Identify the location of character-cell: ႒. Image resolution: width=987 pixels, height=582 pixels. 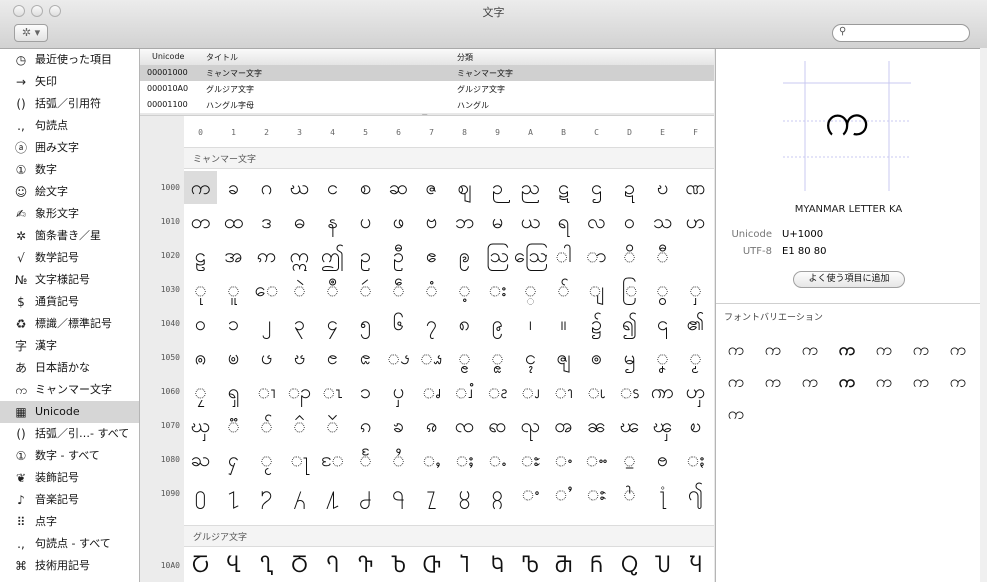
(266, 493).